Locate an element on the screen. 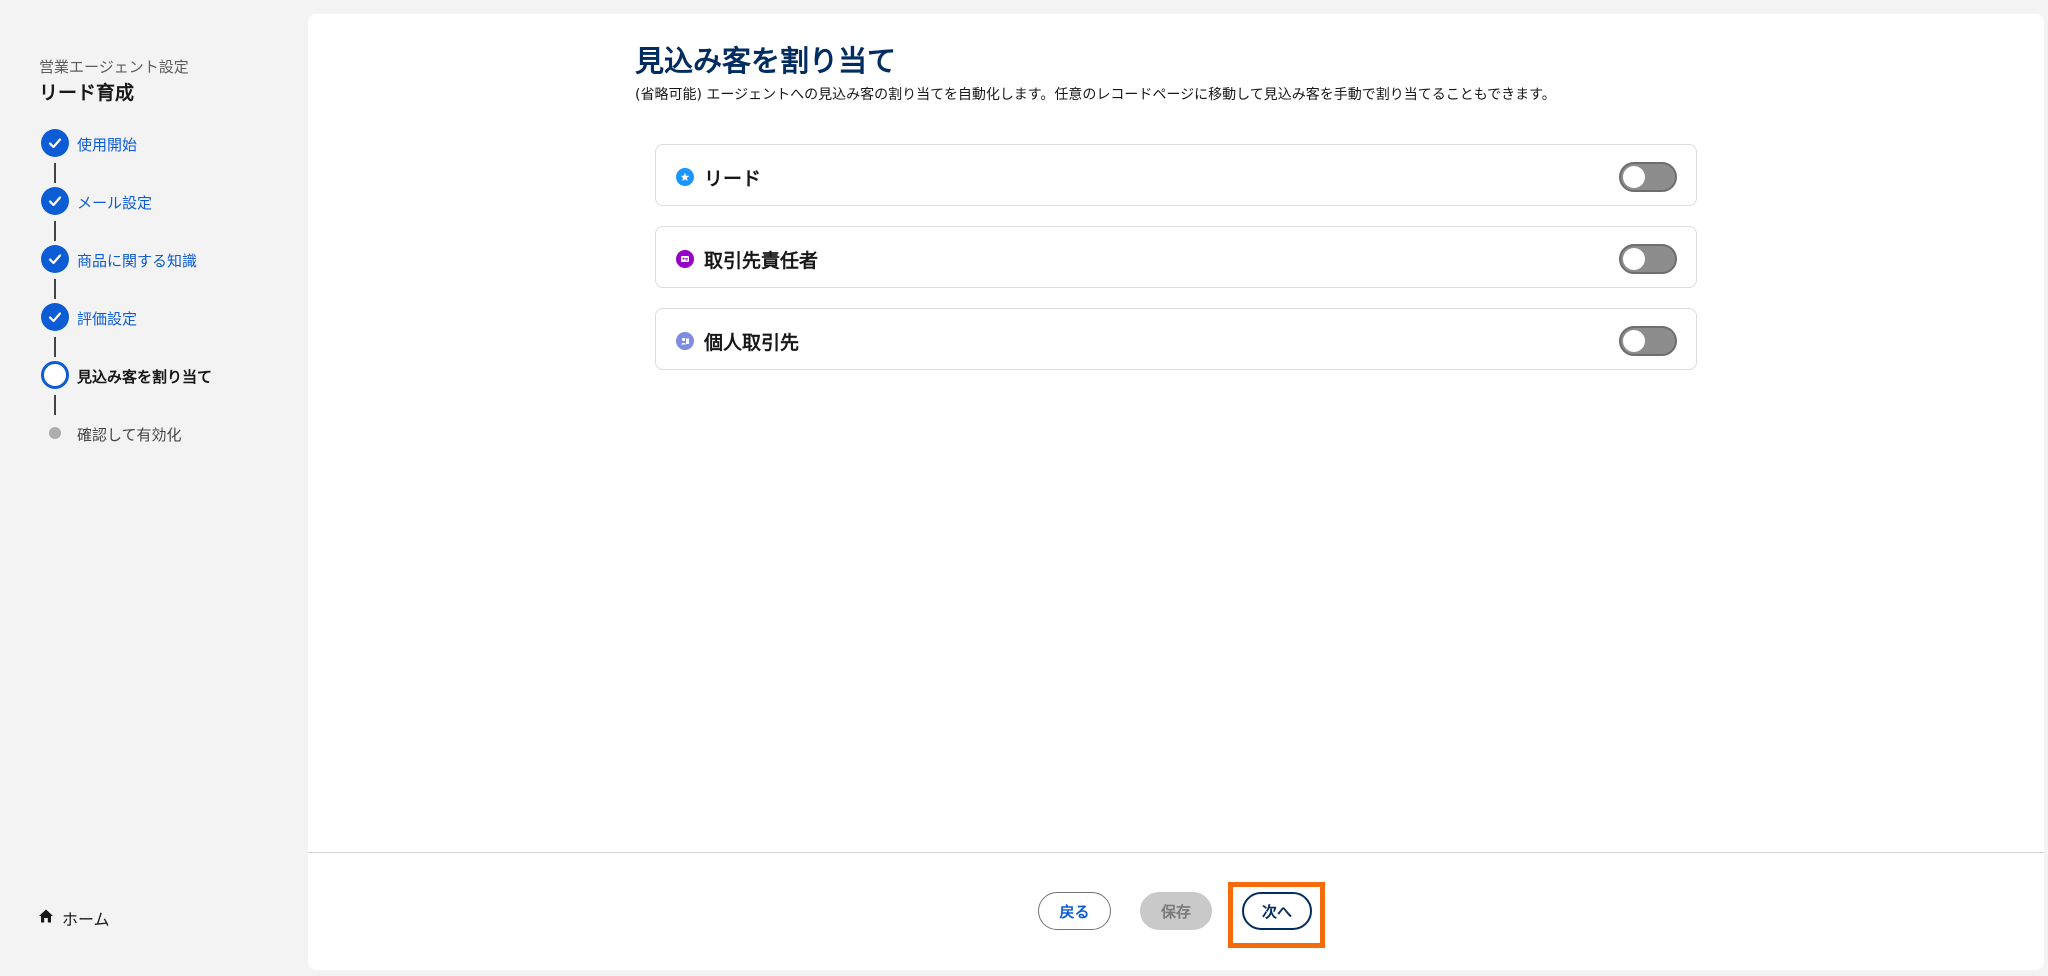  object-card-lead: リード is located at coordinates (1176, 175).